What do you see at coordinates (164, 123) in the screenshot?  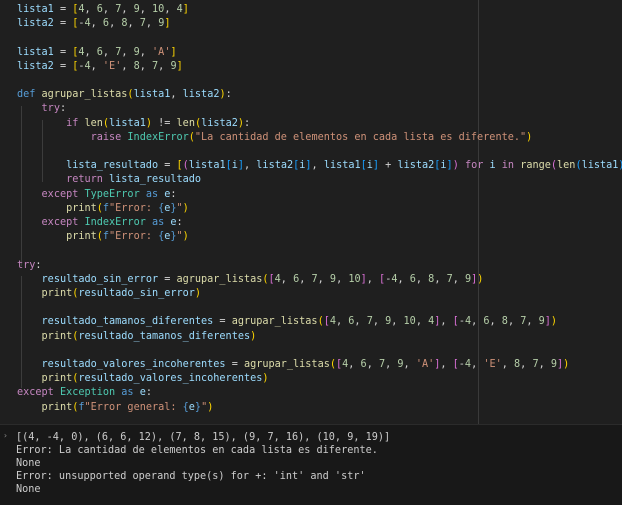 I see `code-token: !=` at bounding box center [164, 123].